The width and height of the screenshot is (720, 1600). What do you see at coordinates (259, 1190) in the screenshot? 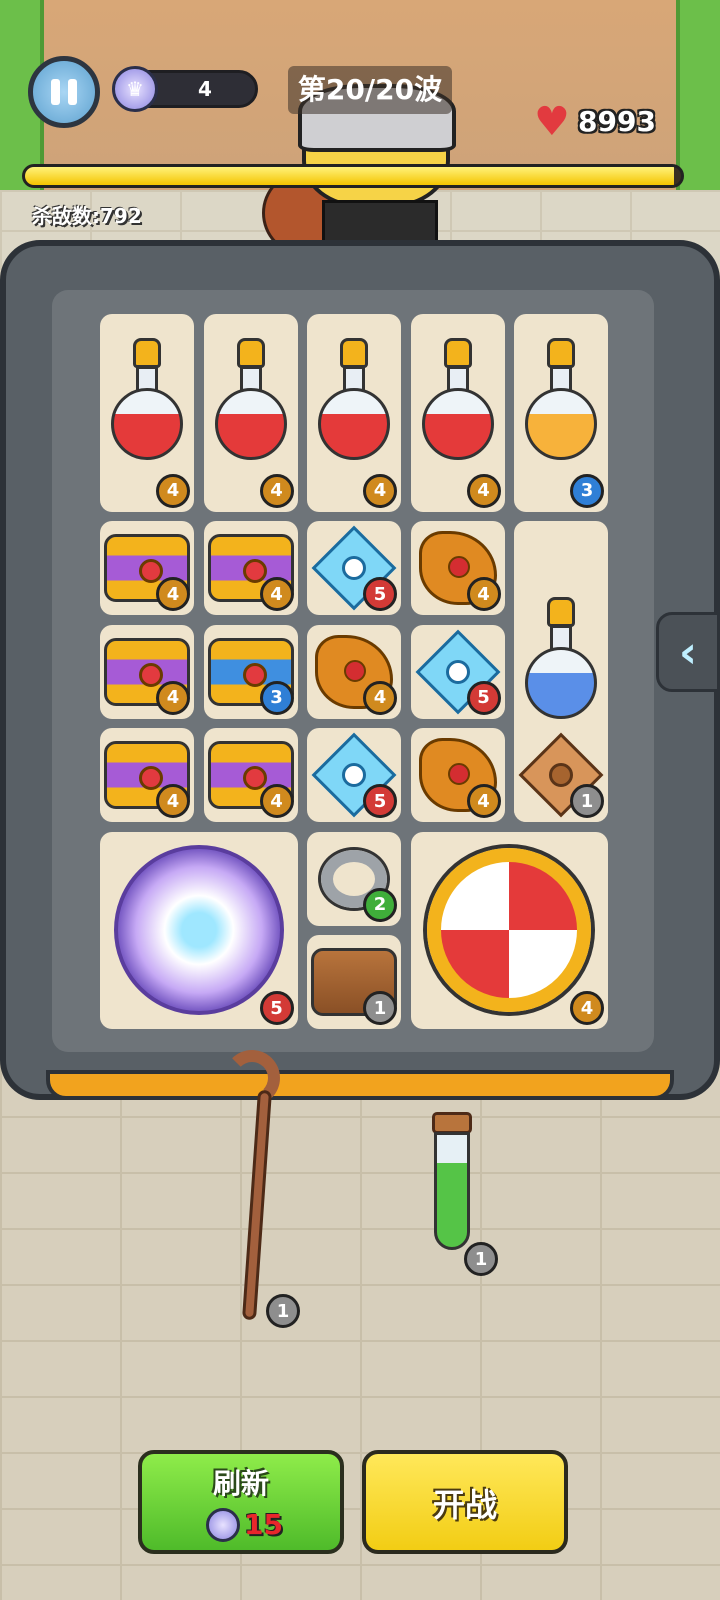
I see `staff-item` at bounding box center [259, 1190].